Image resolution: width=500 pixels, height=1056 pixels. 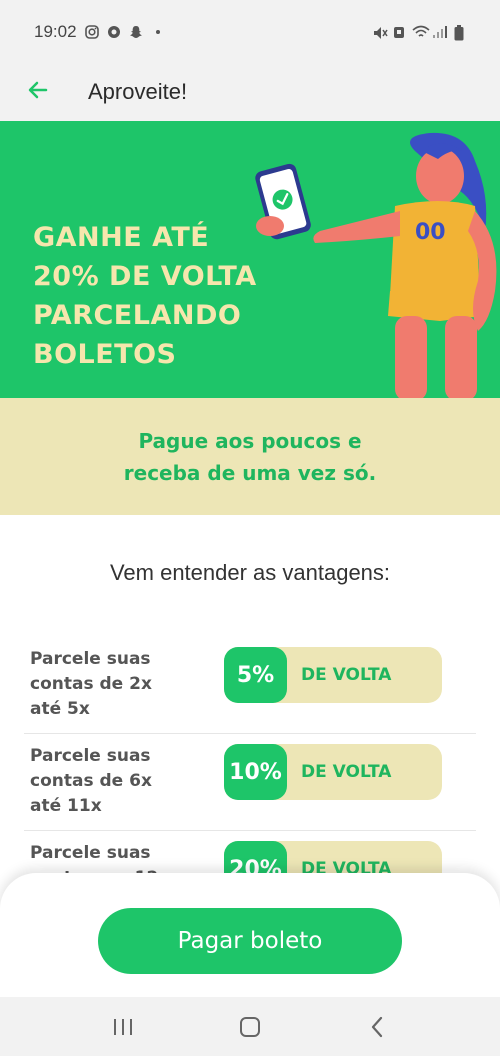 What do you see at coordinates (380, 32) in the screenshot?
I see `mute-icon` at bounding box center [380, 32].